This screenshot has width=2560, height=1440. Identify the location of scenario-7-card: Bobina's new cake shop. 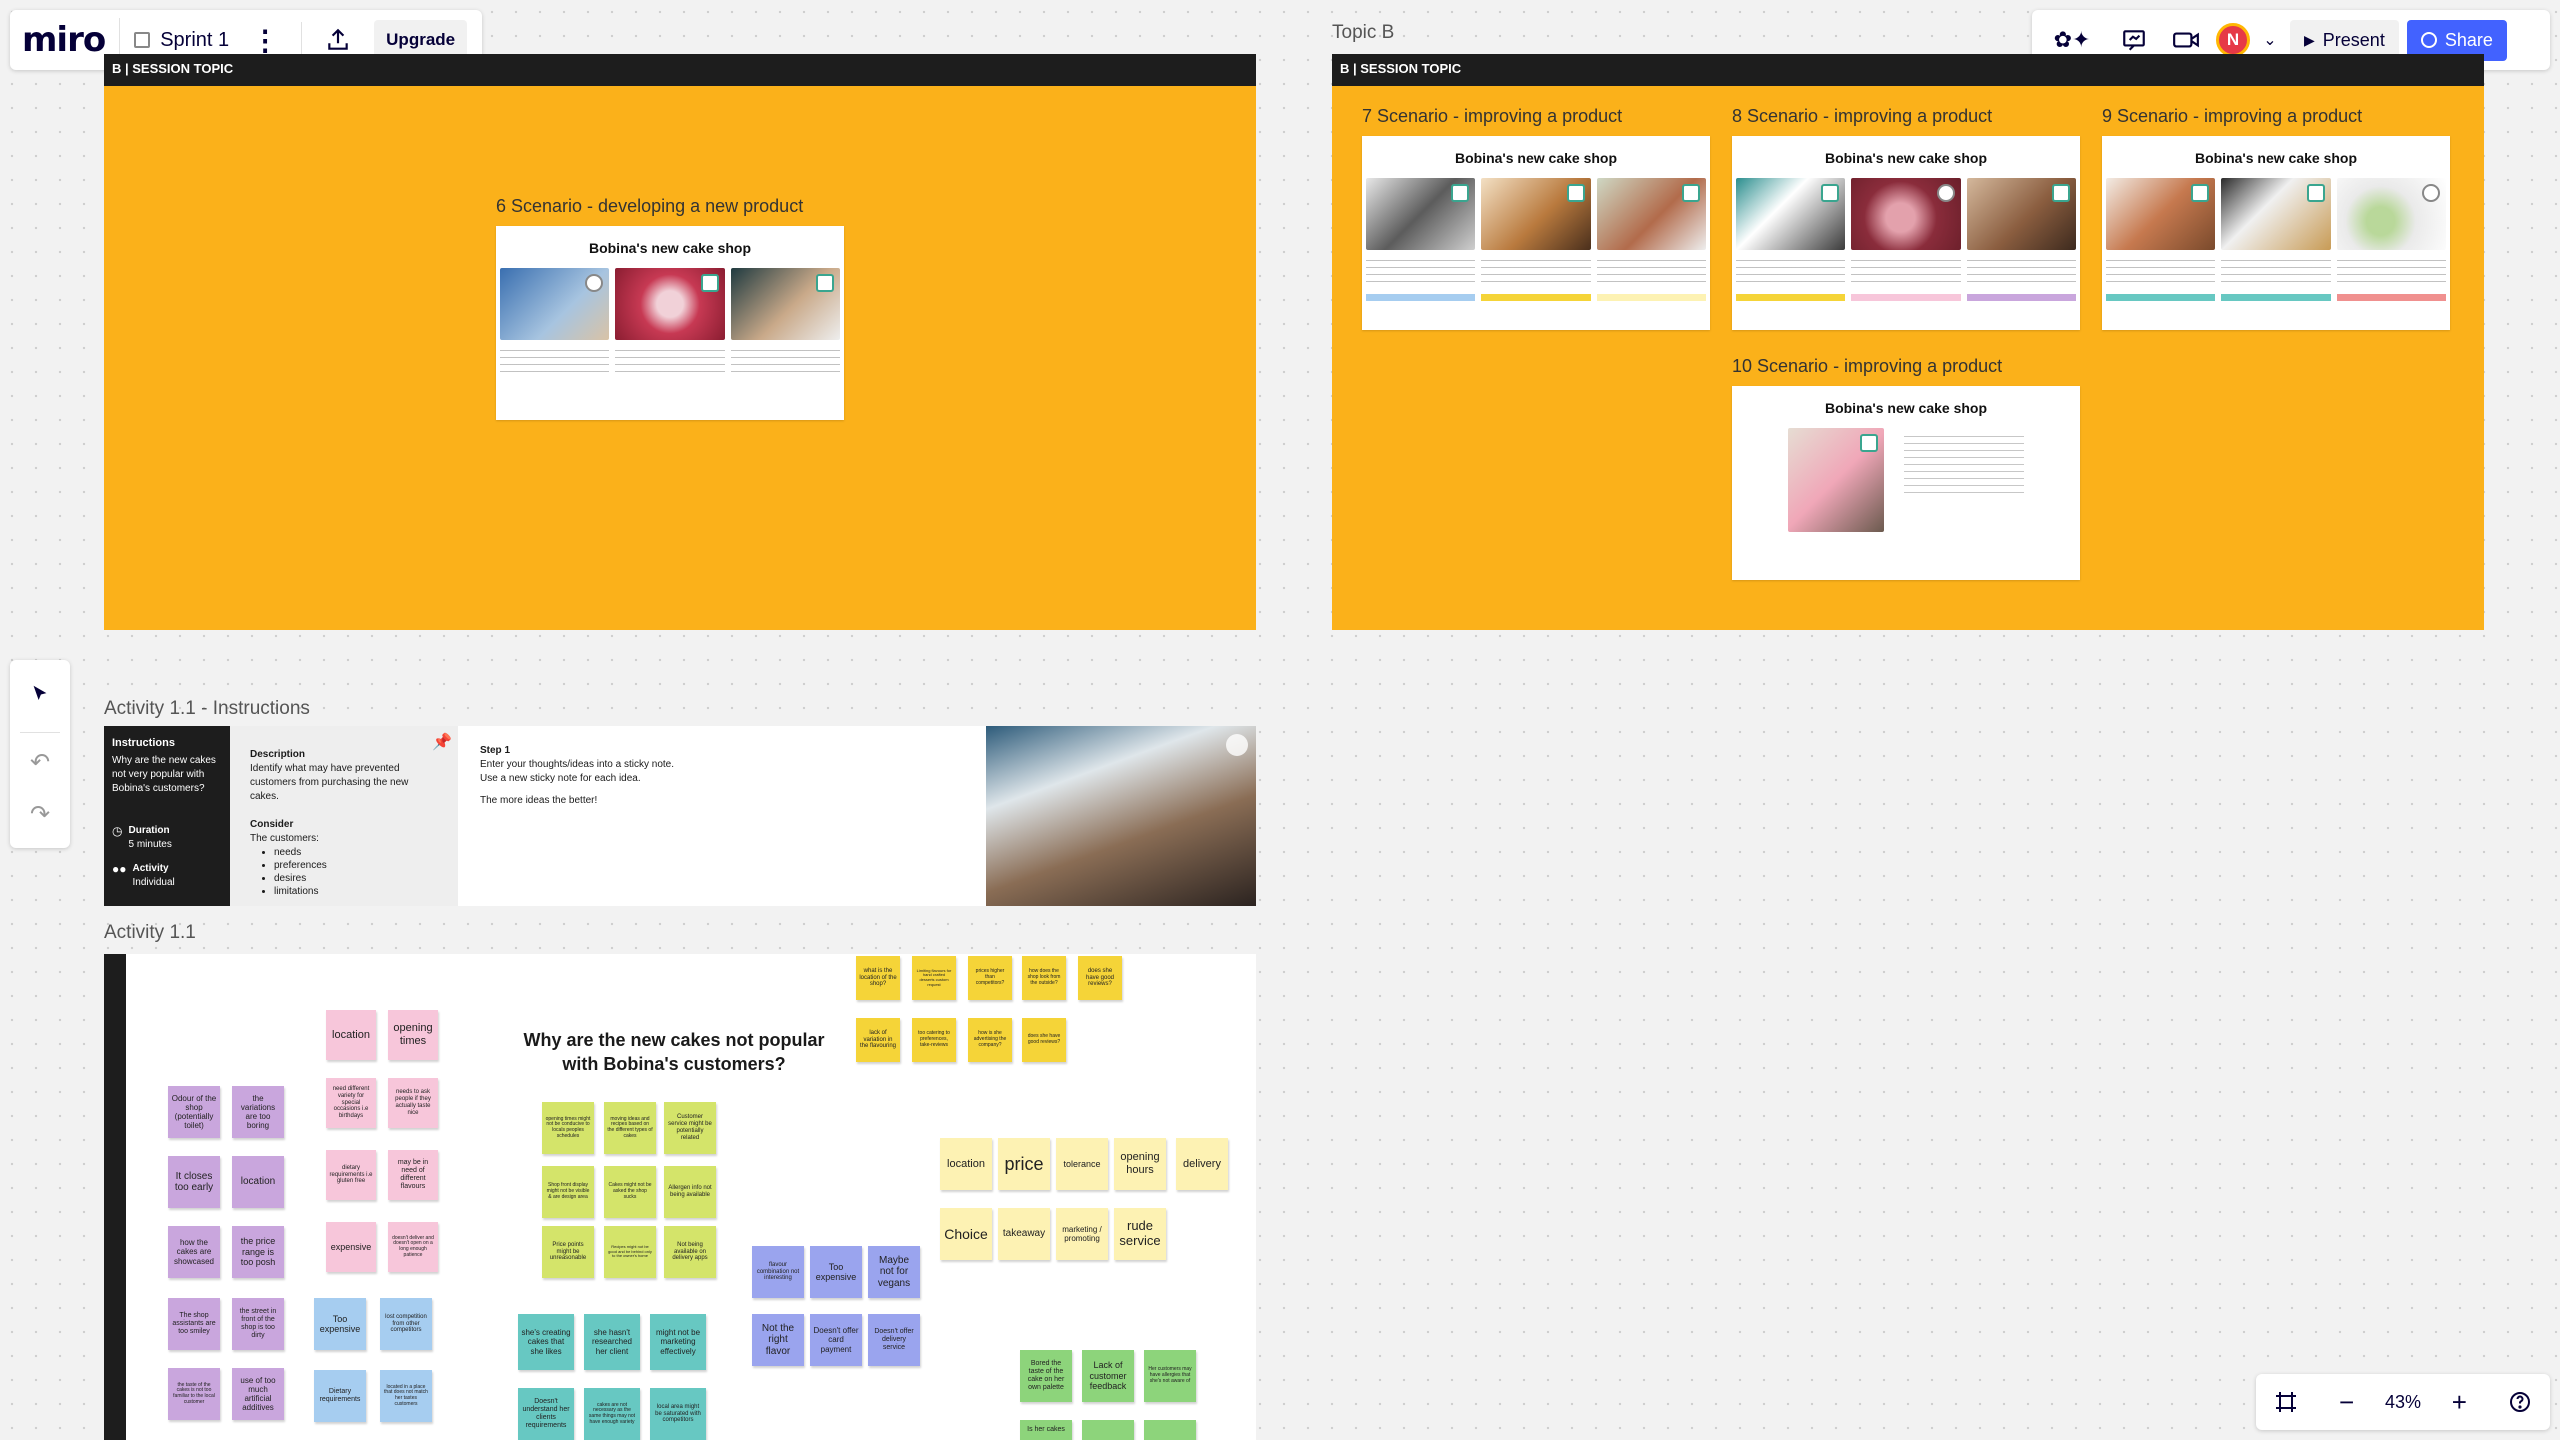
(1536, 233).